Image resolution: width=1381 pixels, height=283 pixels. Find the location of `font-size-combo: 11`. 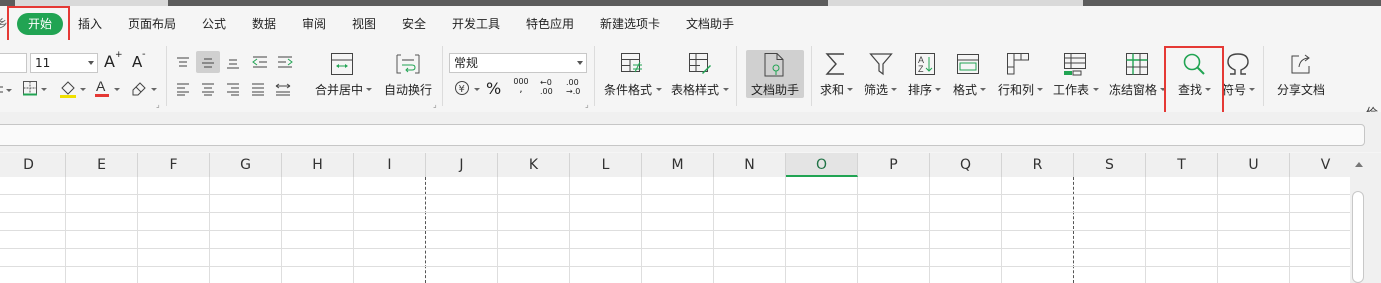

font-size-combo: 11 is located at coordinates (64, 63).